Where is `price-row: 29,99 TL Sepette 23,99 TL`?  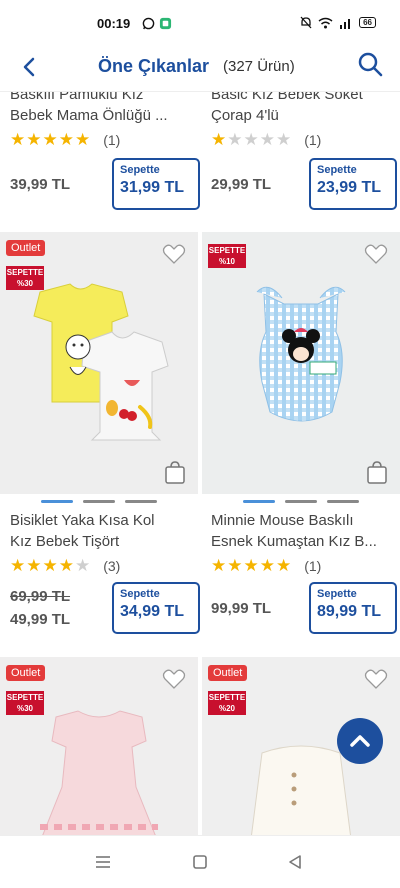
price-row: 29,99 TL Sepette 23,99 TL is located at coordinates (305, 184).